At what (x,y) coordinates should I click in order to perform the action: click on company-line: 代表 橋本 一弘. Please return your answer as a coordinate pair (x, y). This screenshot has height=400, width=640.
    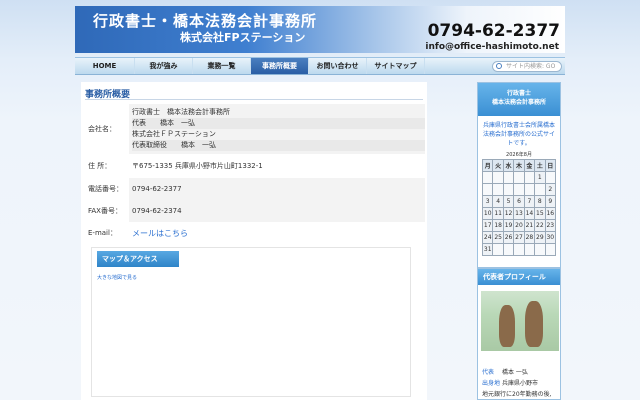
    Looking at the image, I should click on (278, 123).